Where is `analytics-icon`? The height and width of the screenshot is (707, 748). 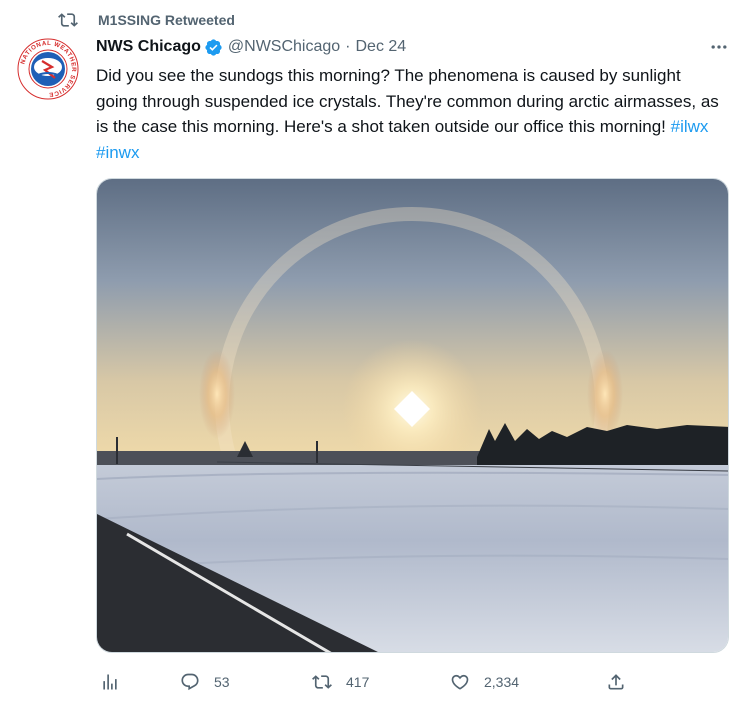 analytics-icon is located at coordinates (110, 682).